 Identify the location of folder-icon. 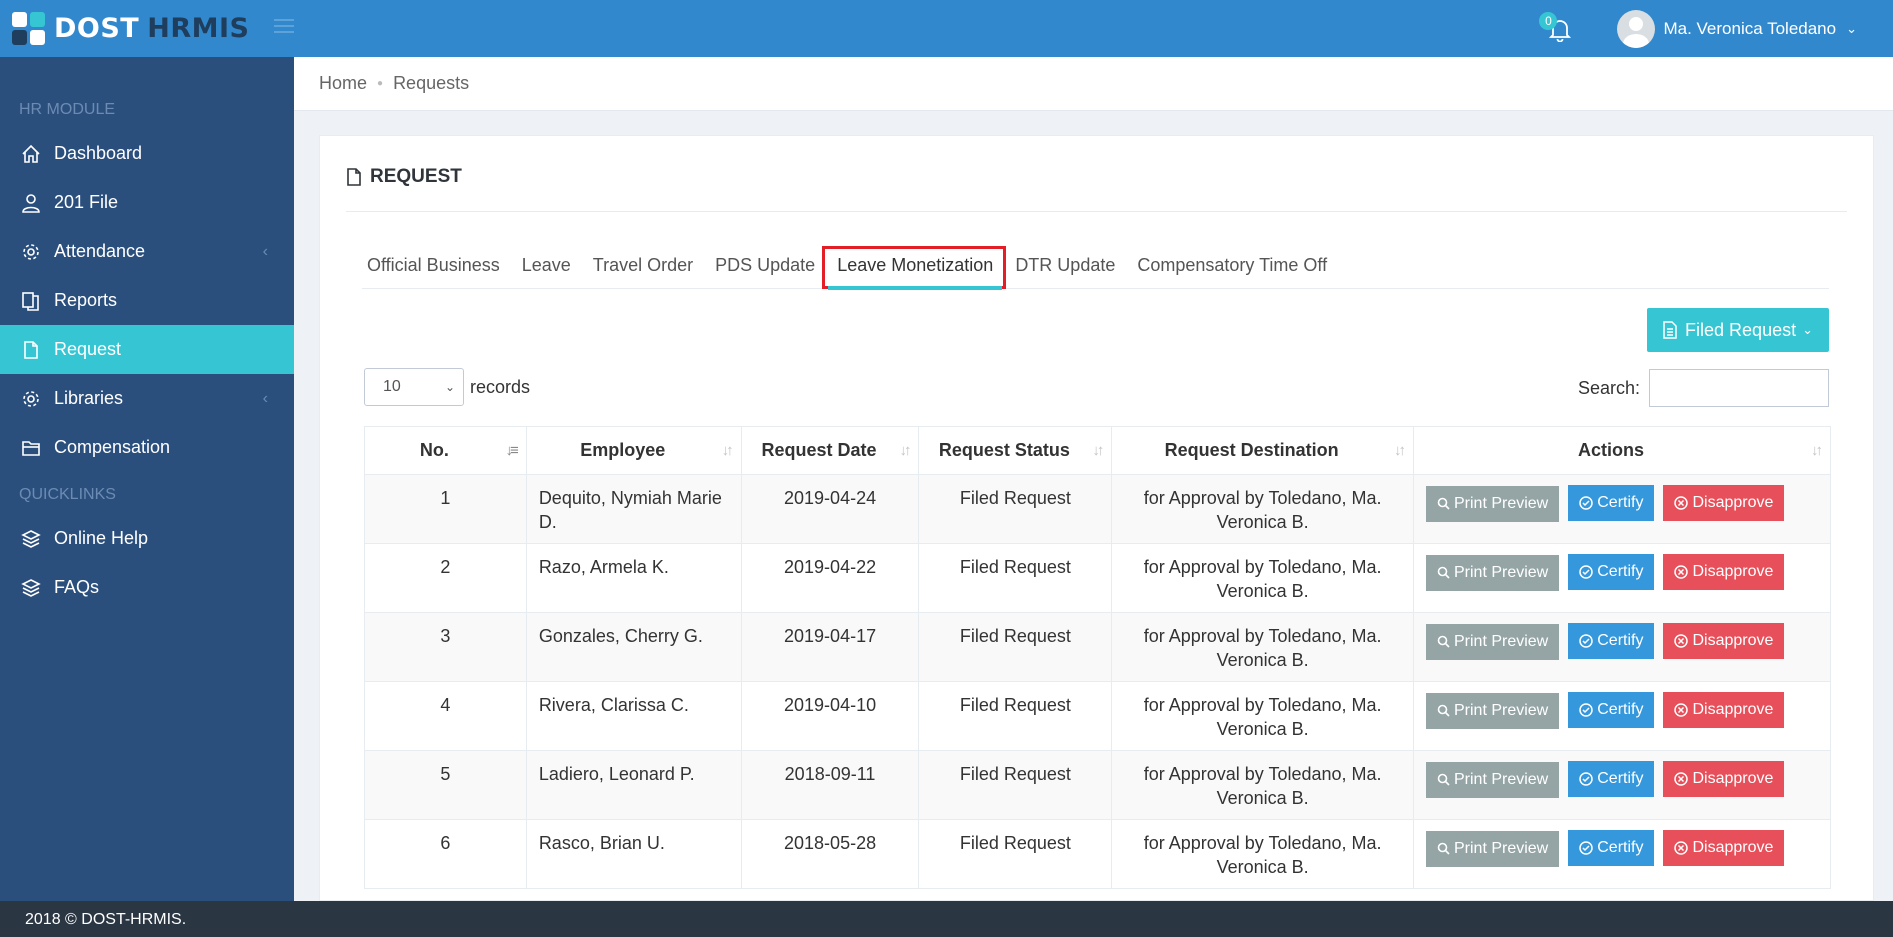
(31, 448).